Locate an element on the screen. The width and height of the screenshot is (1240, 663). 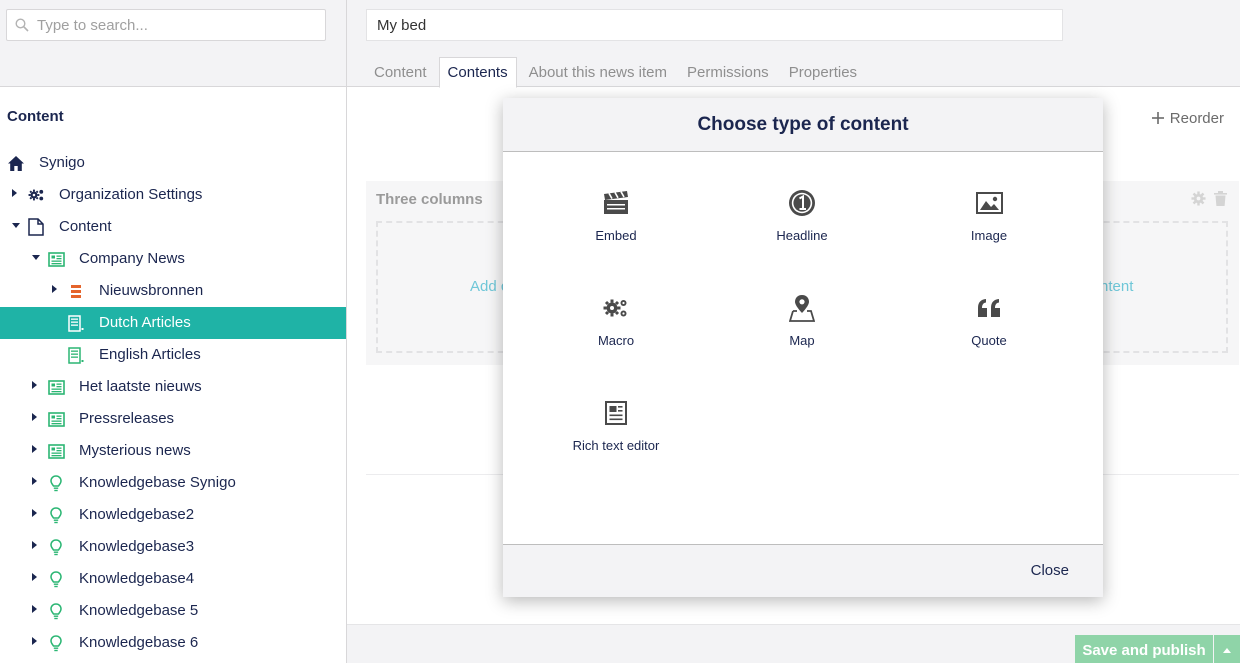
tree-title: Content is located at coordinates (35, 116).